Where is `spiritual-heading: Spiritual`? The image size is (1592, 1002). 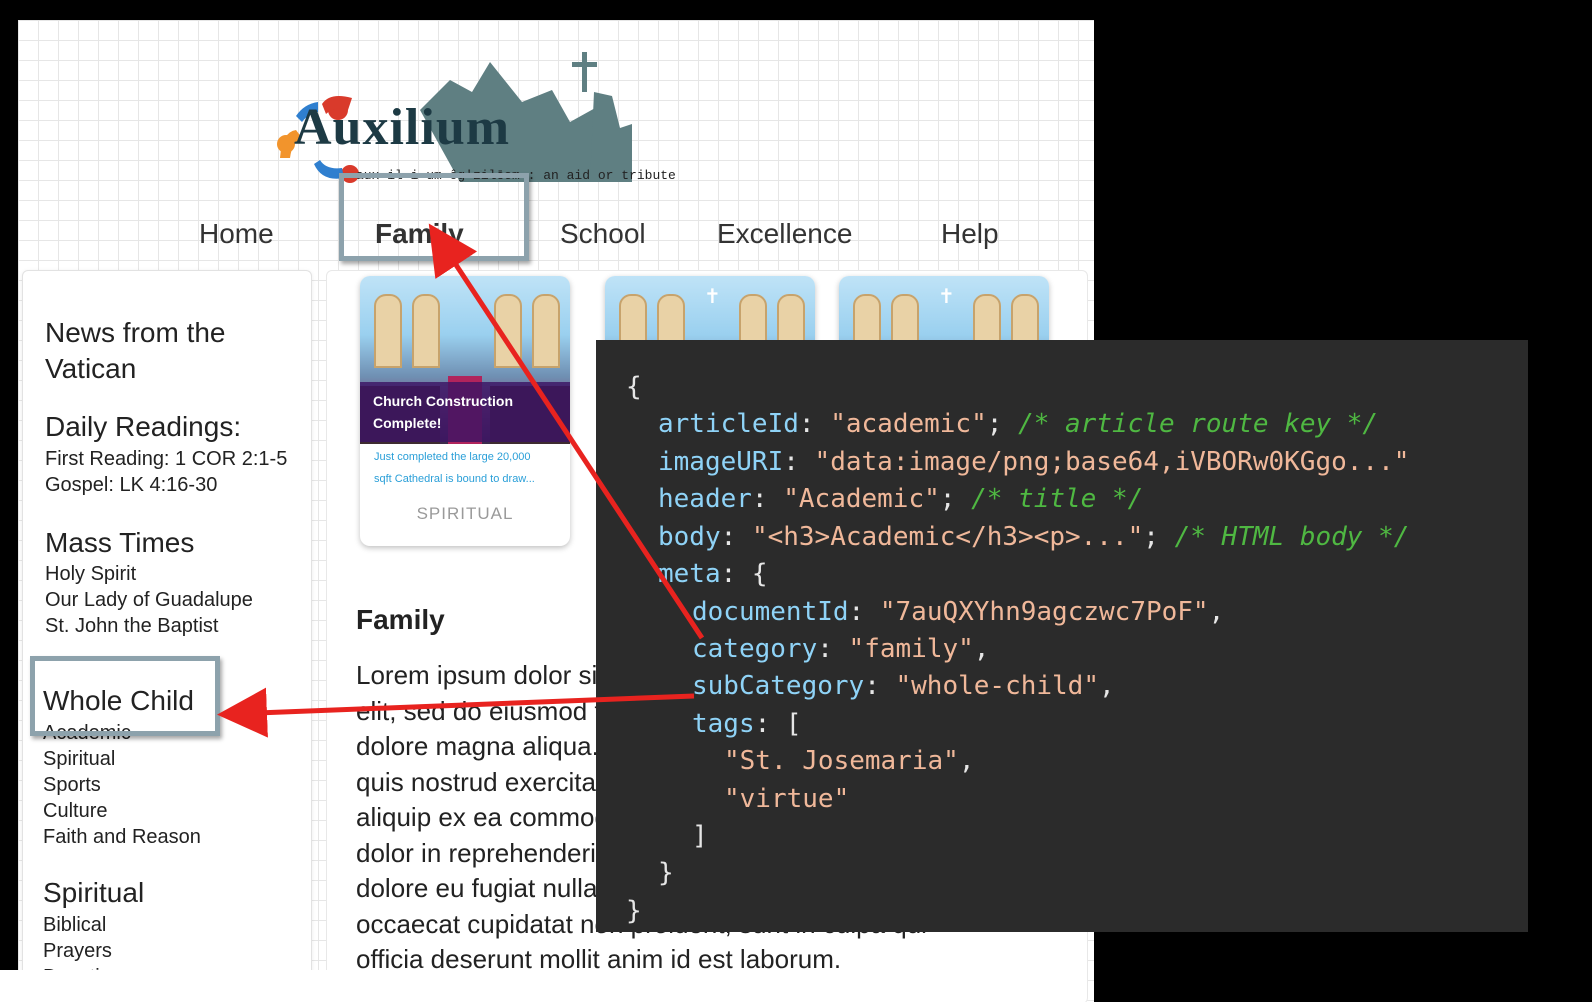
spiritual-heading: Spiritual is located at coordinates (94, 892).